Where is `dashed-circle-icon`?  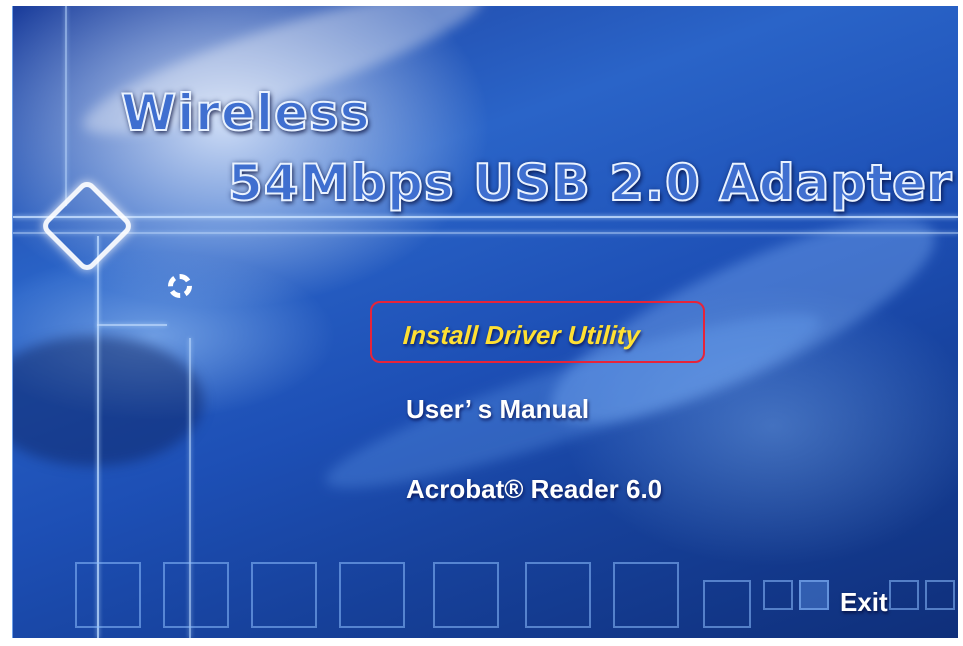
dashed-circle-icon is located at coordinates (180, 286).